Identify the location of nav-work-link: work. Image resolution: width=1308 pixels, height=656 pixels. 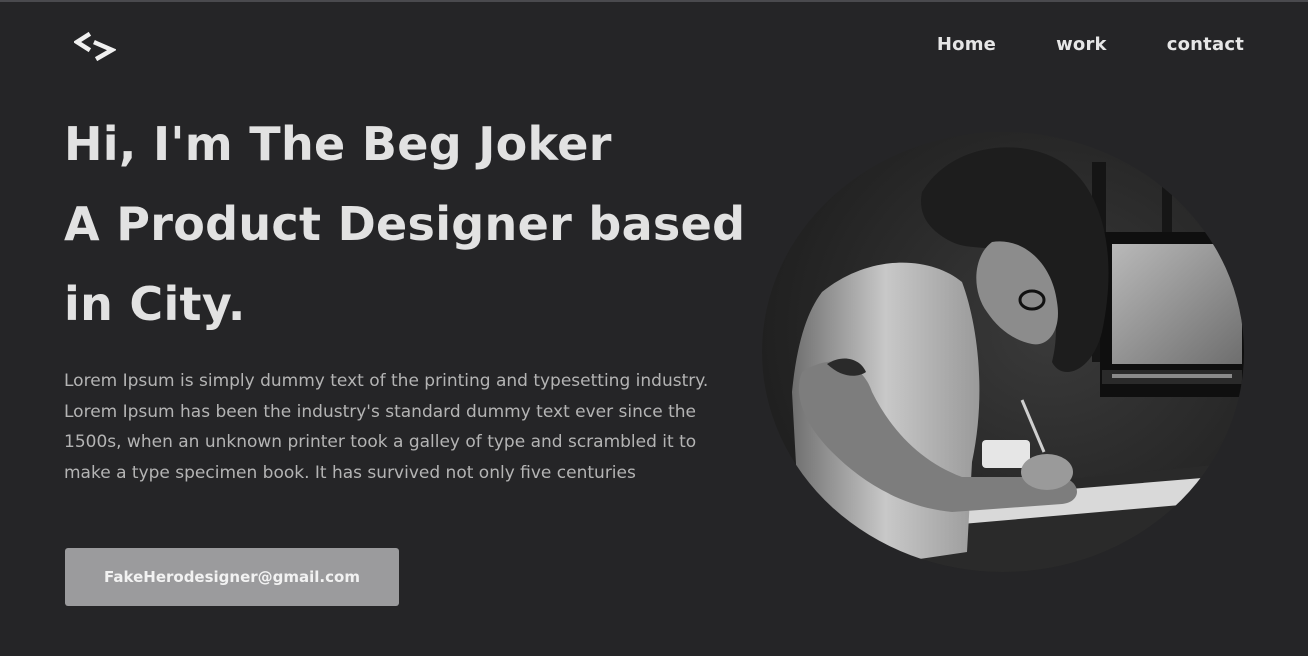
(1081, 44).